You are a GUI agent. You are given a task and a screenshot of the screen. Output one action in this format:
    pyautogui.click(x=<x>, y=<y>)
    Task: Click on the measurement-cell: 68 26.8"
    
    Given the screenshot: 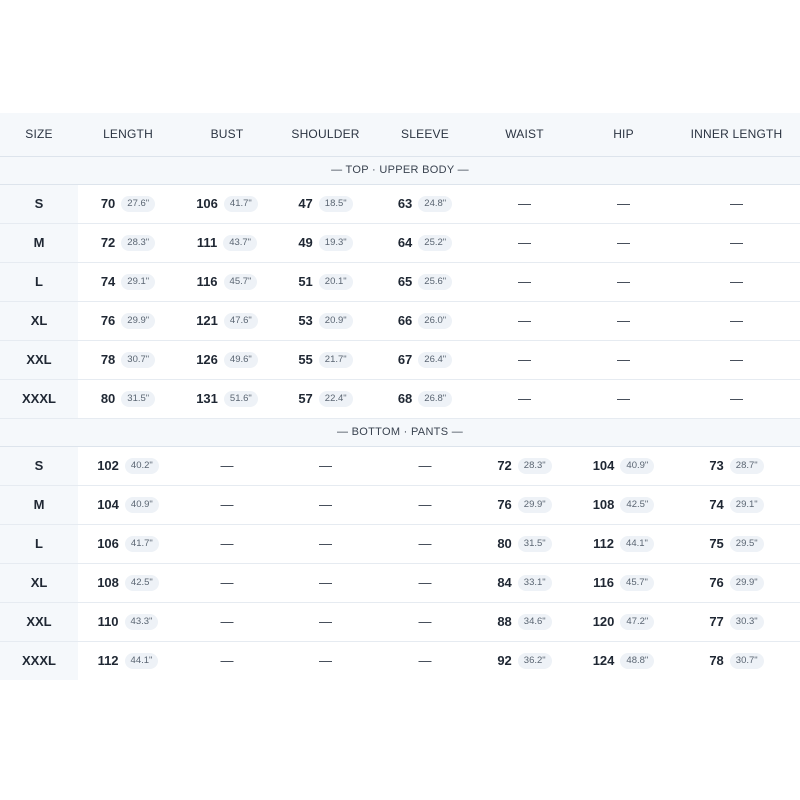 What is the action you would take?
    pyautogui.click(x=425, y=399)
    